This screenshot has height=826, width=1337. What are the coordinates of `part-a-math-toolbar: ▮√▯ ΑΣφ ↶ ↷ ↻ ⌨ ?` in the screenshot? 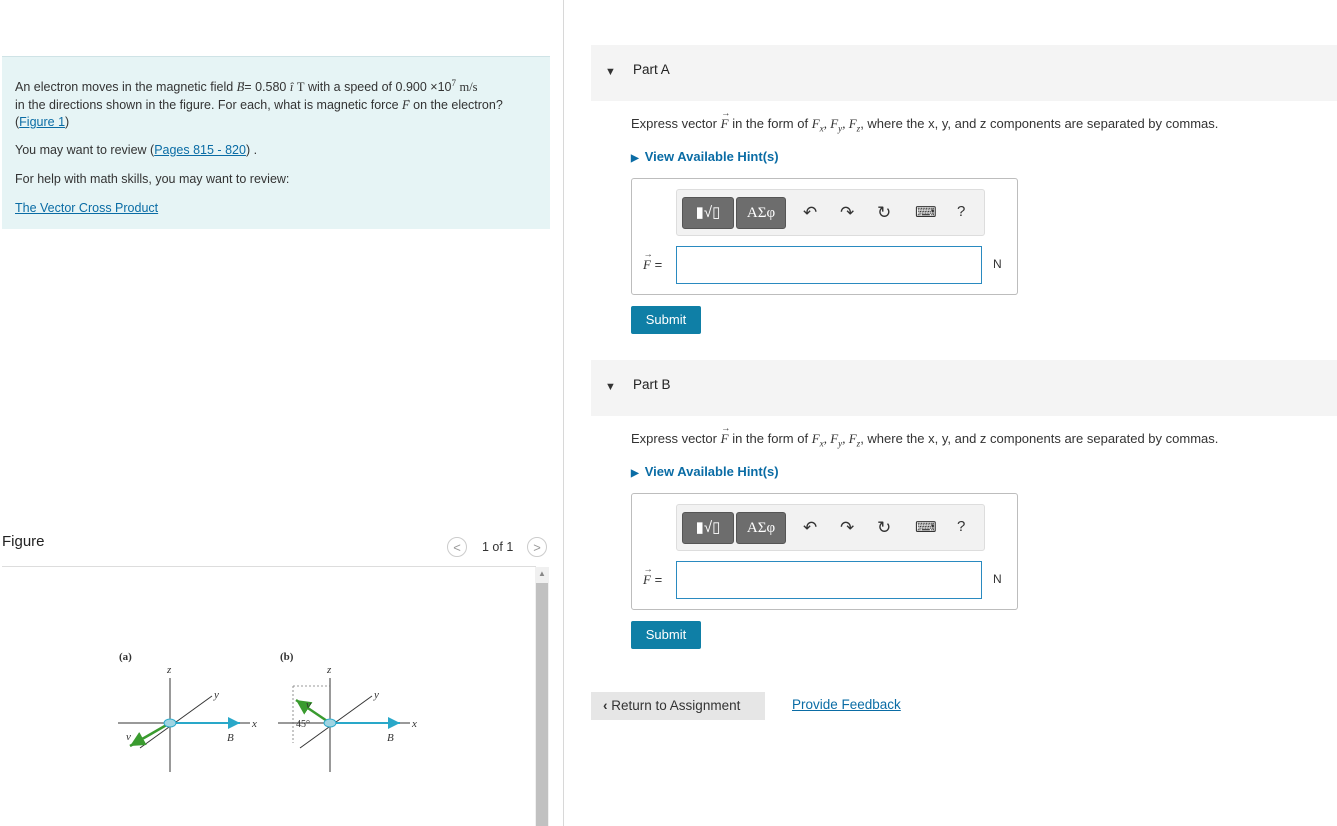 It's located at (830, 212).